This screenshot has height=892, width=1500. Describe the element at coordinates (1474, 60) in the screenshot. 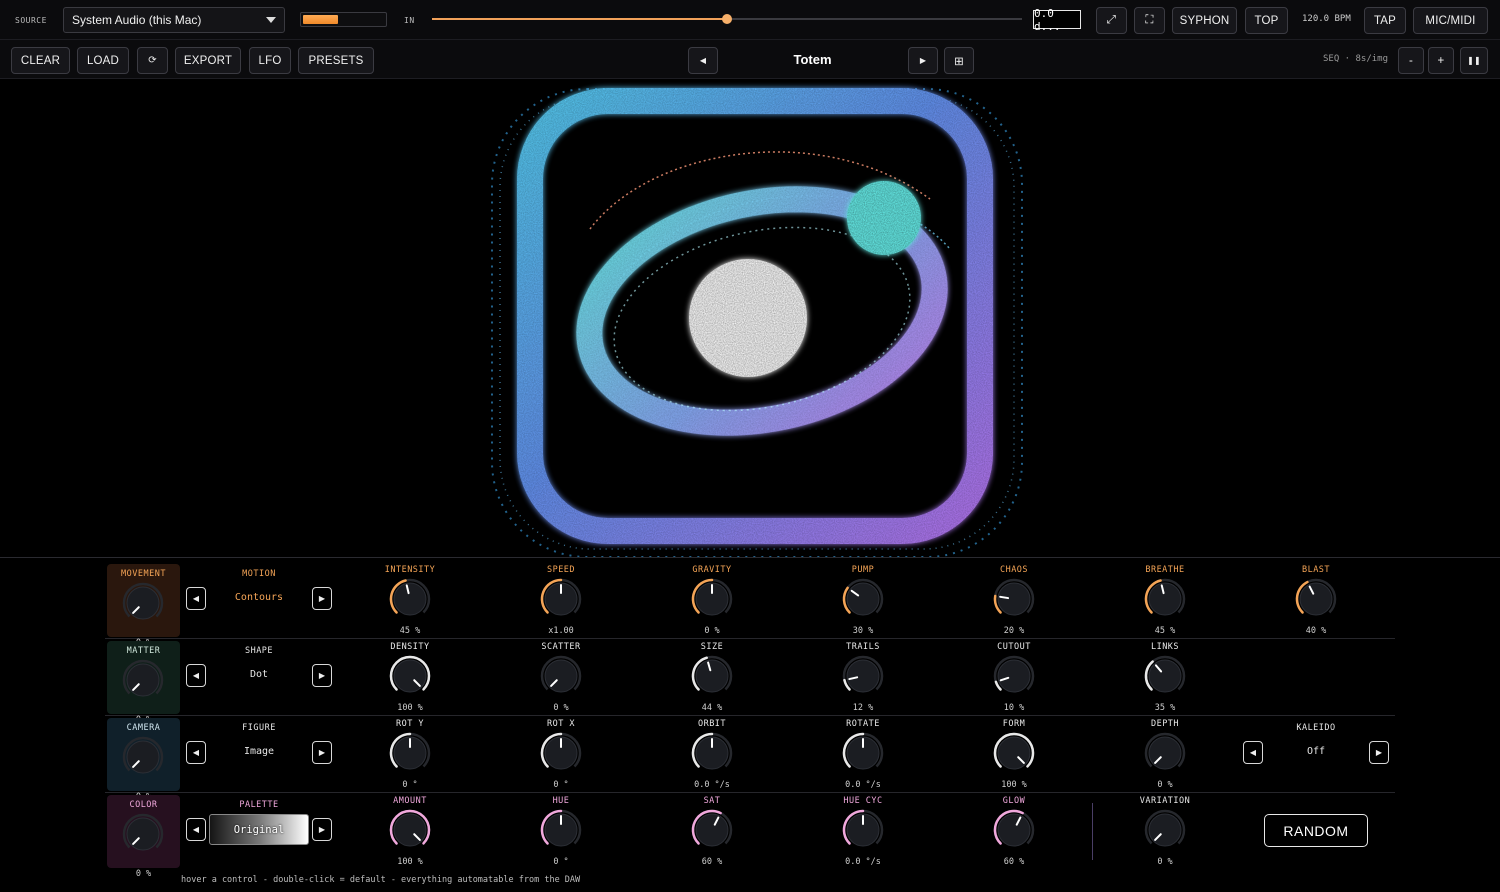

I see `pause-button: ❚❚` at that location.